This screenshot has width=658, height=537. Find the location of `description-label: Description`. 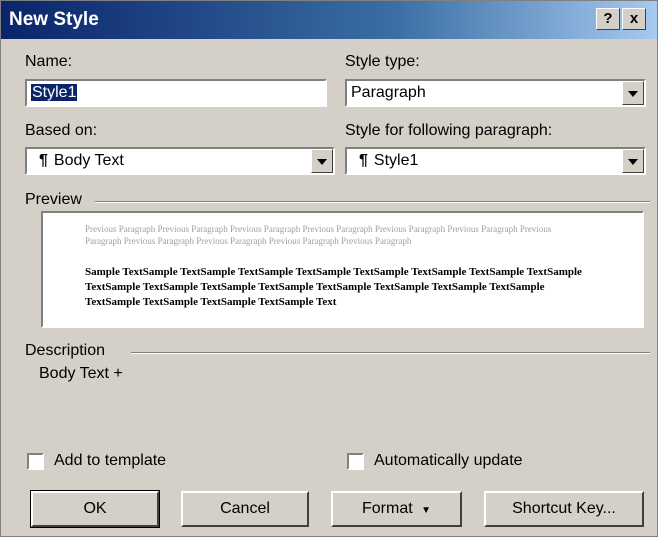

description-label: Description is located at coordinates (65, 350).